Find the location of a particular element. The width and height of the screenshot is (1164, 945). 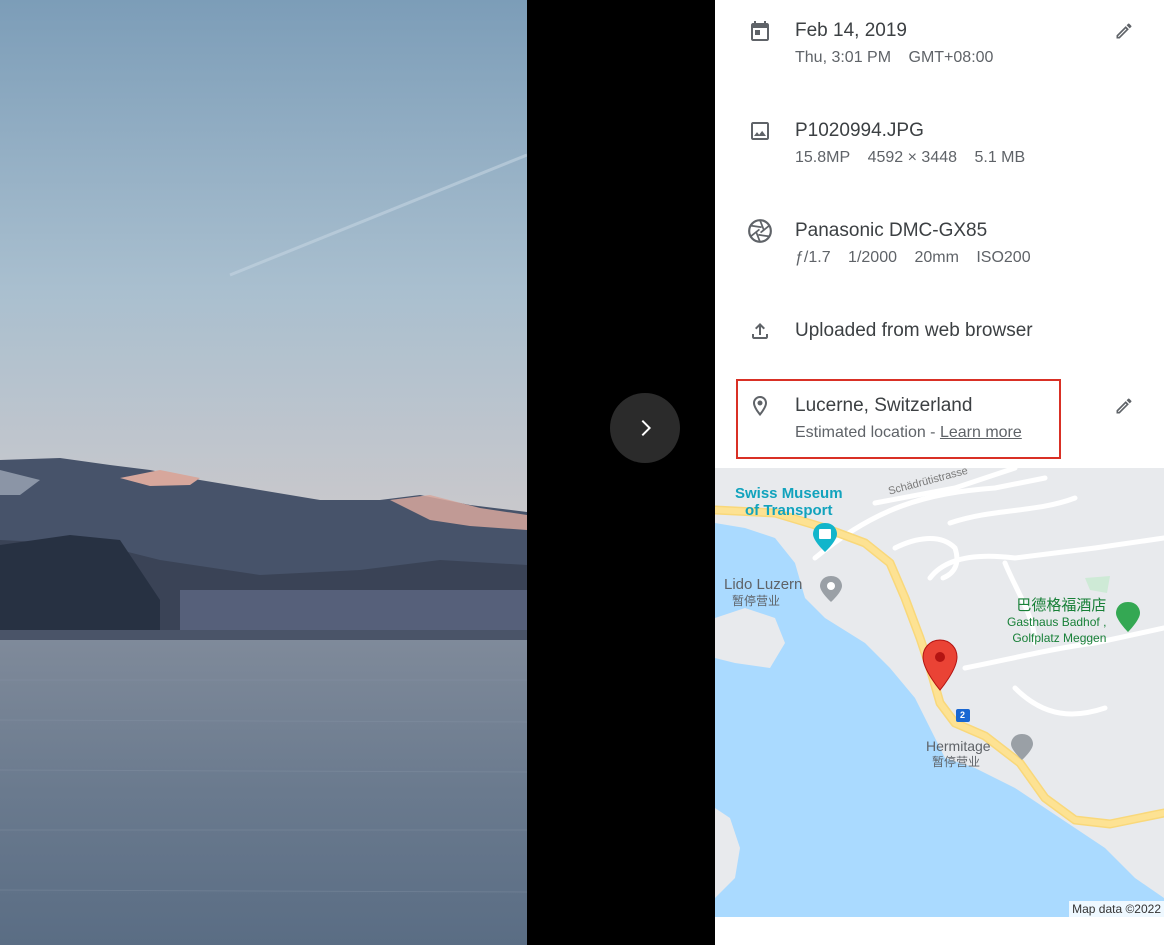

location-subtitle: Estimated location - Learn more is located at coordinates (915, 433).